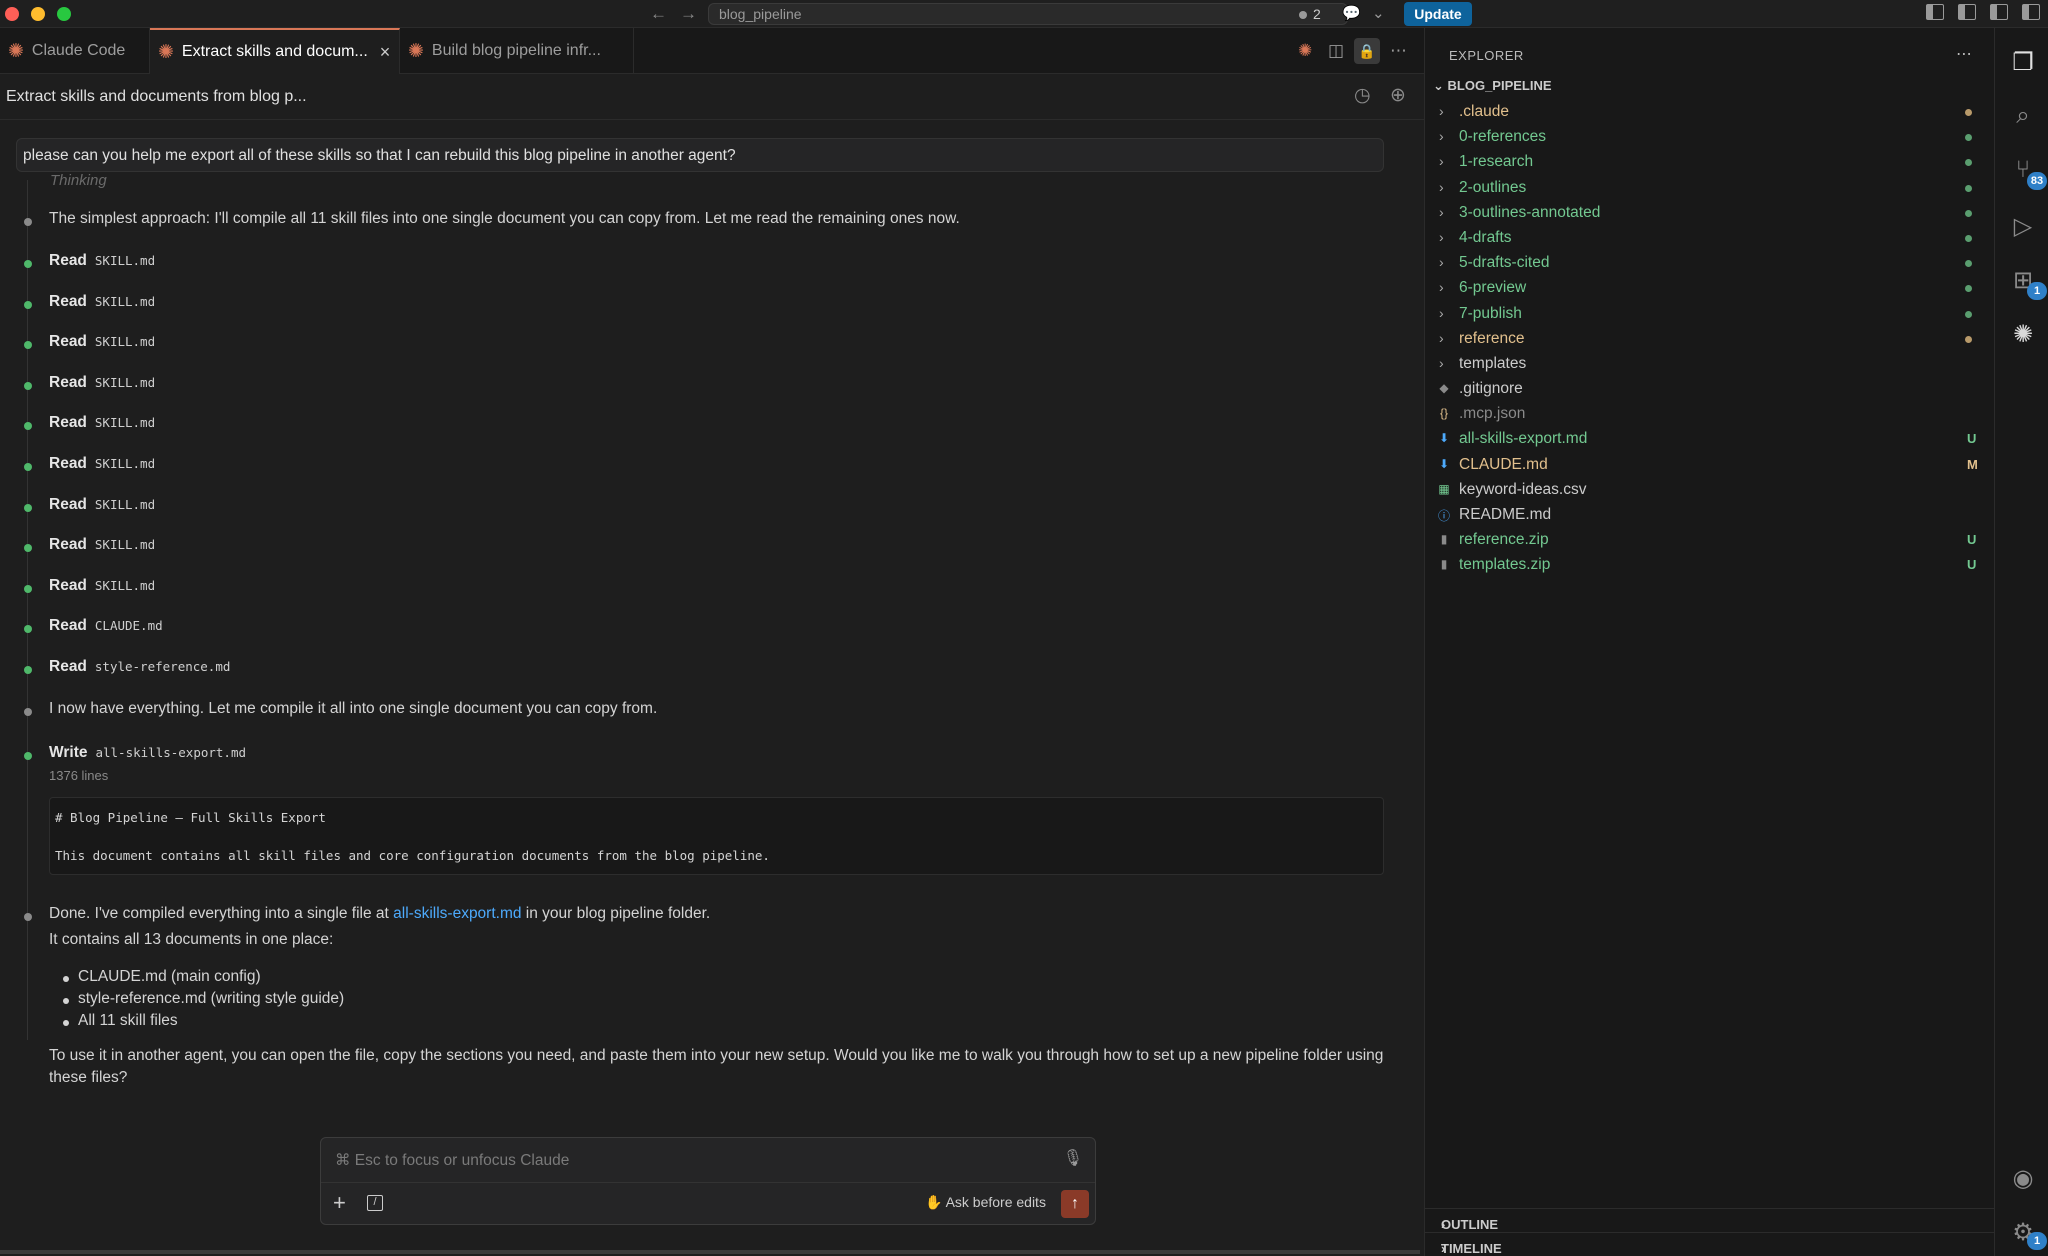  Describe the element at coordinates (1398, 95) in the screenshot. I see `new-chat-icon: ⊕` at that location.